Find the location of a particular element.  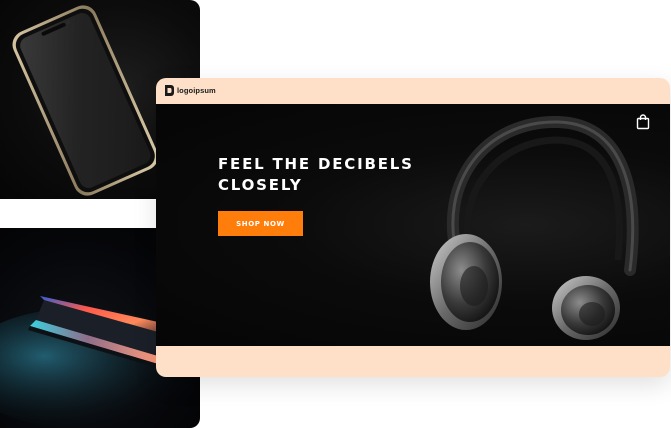

brand-logo: logoipsum is located at coordinates (190, 90).